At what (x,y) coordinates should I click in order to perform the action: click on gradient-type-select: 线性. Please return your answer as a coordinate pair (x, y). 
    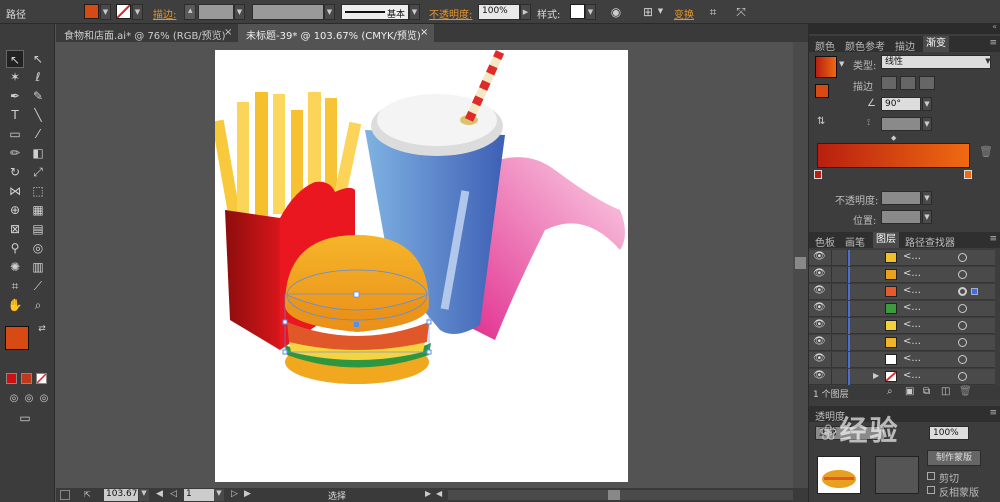
    Looking at the image, I should click on (936, 62).